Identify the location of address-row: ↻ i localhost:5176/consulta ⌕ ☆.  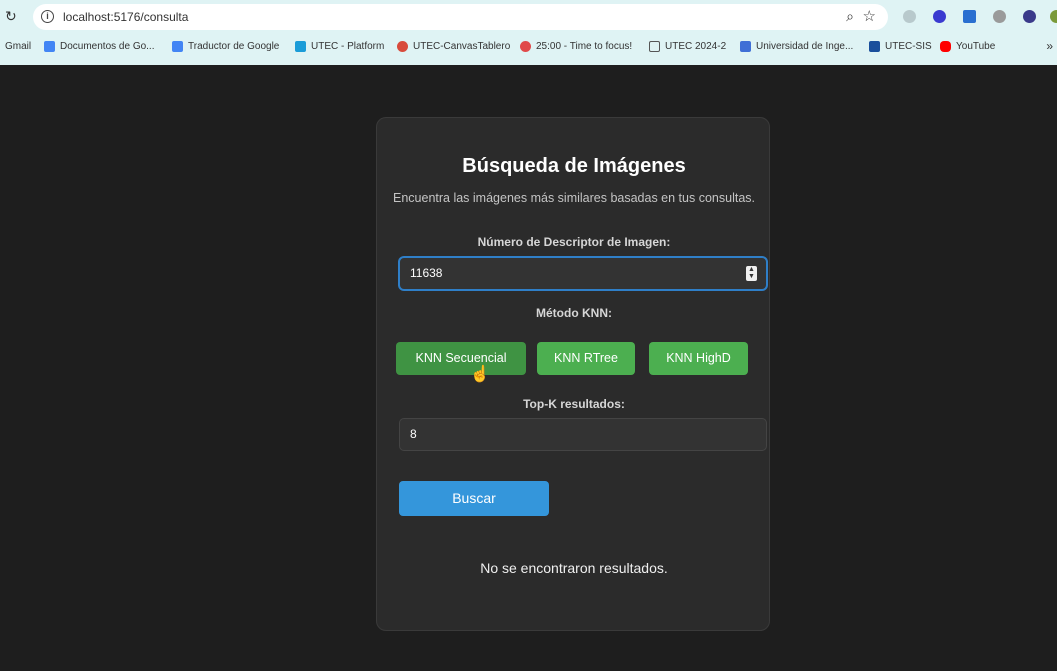
(528, 17).